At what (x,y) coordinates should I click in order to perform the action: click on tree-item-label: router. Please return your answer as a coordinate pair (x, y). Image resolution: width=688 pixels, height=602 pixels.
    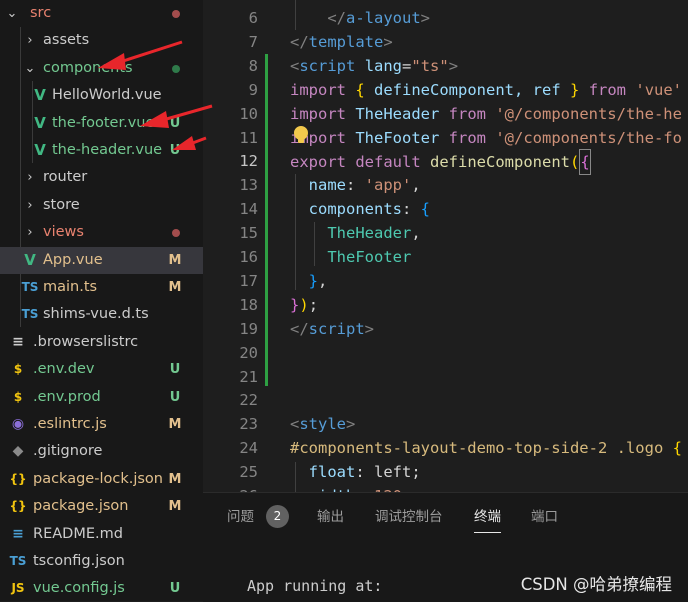
    Looking at the image, I should click on (65, 177).